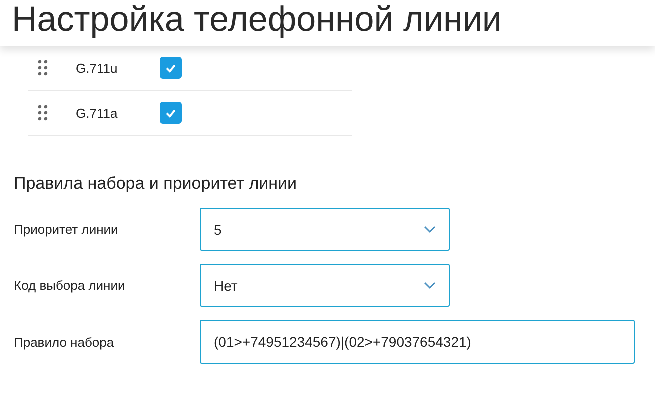  What do you see at coordinates (67, 229) in the screenshot?
I see `field-label: Приоритет линии` at bounding box center [67, 229].